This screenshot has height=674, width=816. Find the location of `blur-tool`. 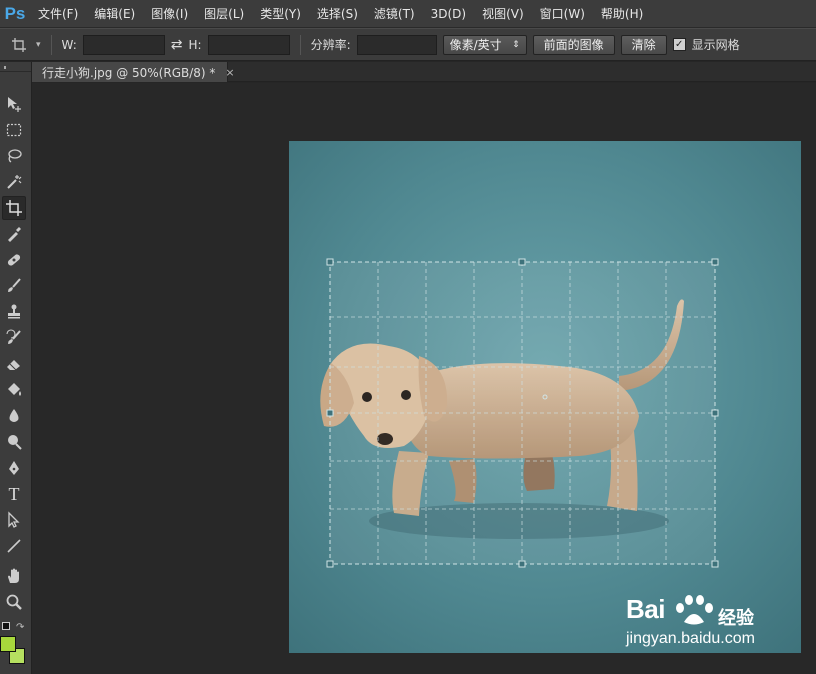

blur-tool is located at coordinates (14, 416).